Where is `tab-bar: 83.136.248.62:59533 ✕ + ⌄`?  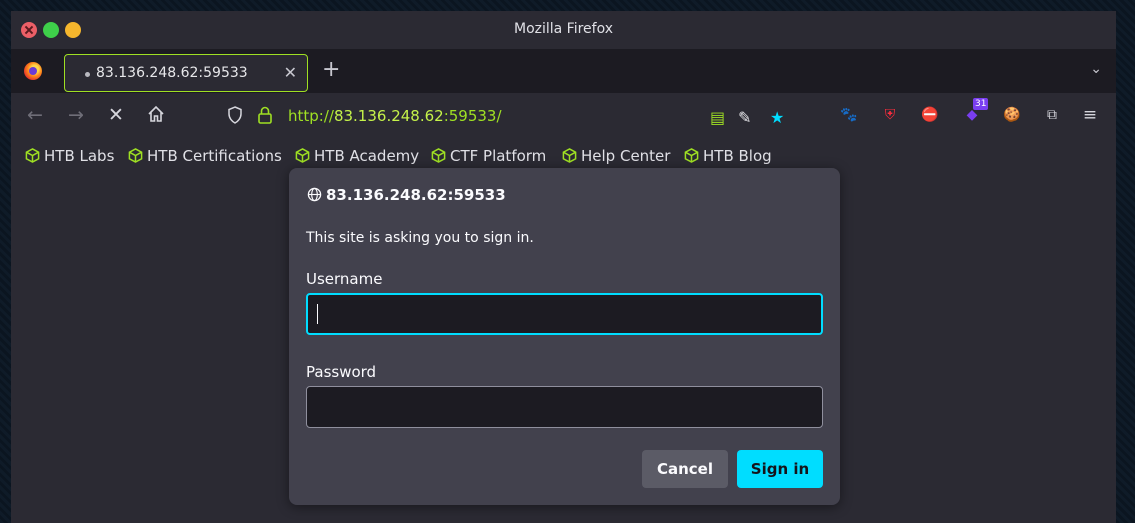
tab-bar: 83.136.248.62:59533 ✕ + ⌄ is located at coordinates (563, 71).